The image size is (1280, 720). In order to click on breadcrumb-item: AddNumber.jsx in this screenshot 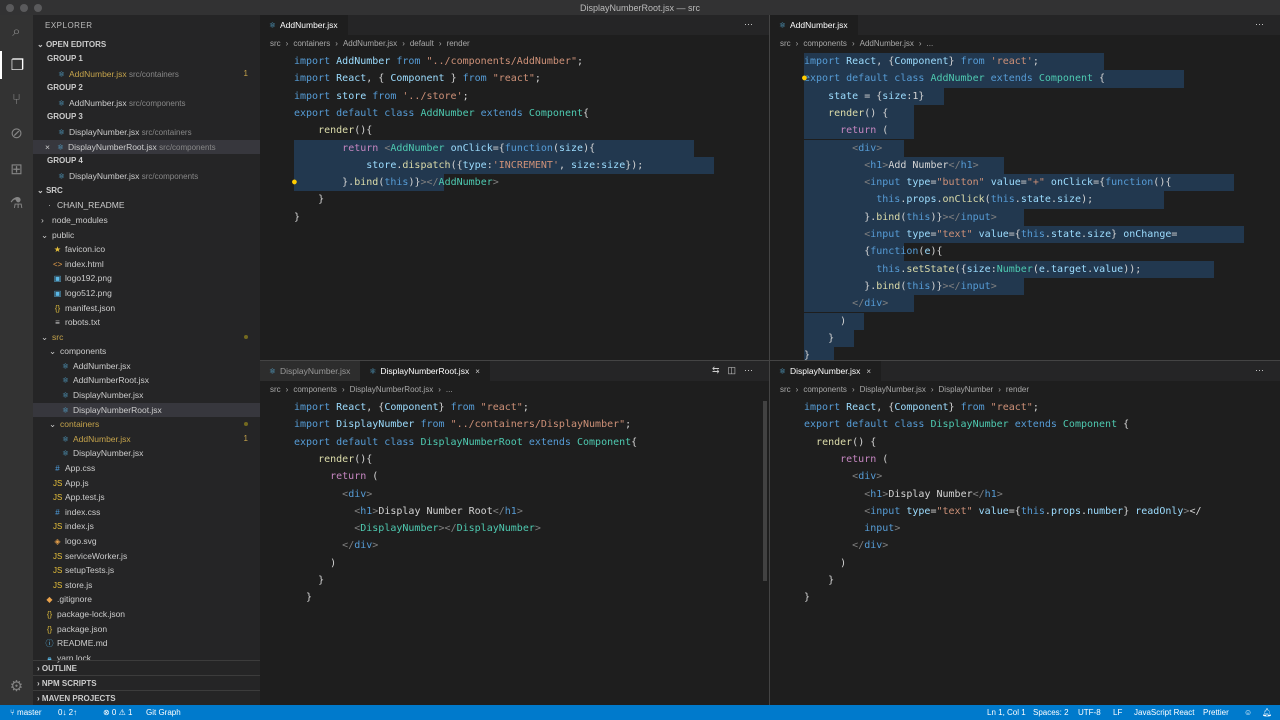, I will do `click(887, 43)`.